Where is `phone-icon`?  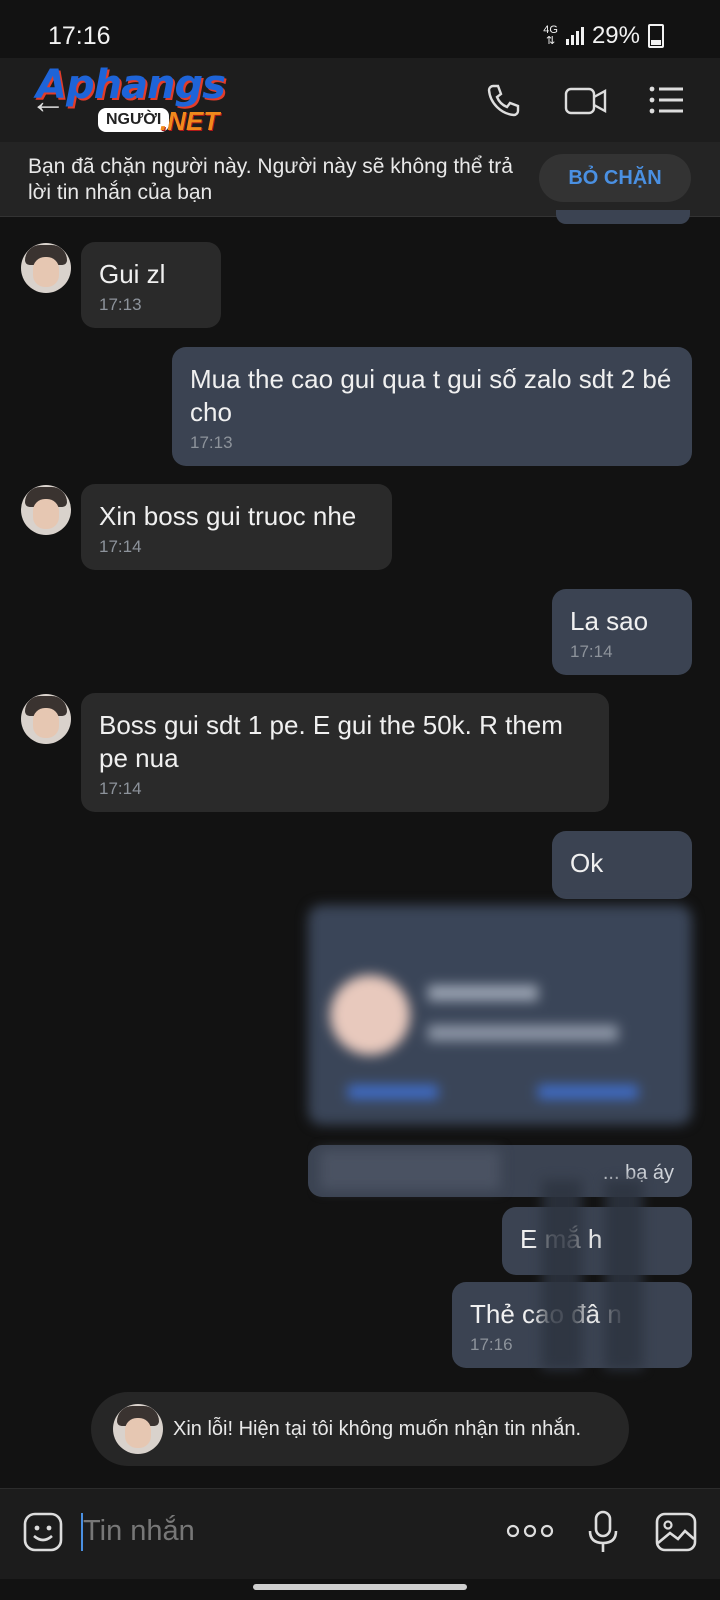 phone-icon is located at coordinates (503, 100).